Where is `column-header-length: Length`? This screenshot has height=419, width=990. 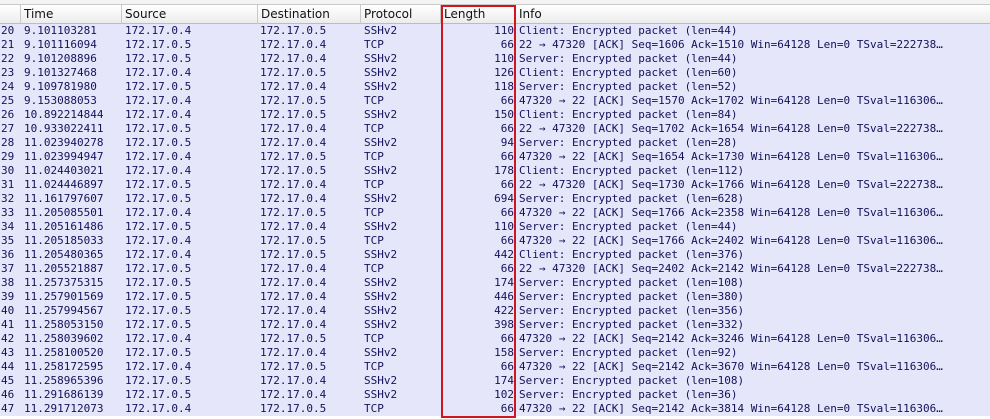
column-header-length: Length is located at coordinates (478, 14).